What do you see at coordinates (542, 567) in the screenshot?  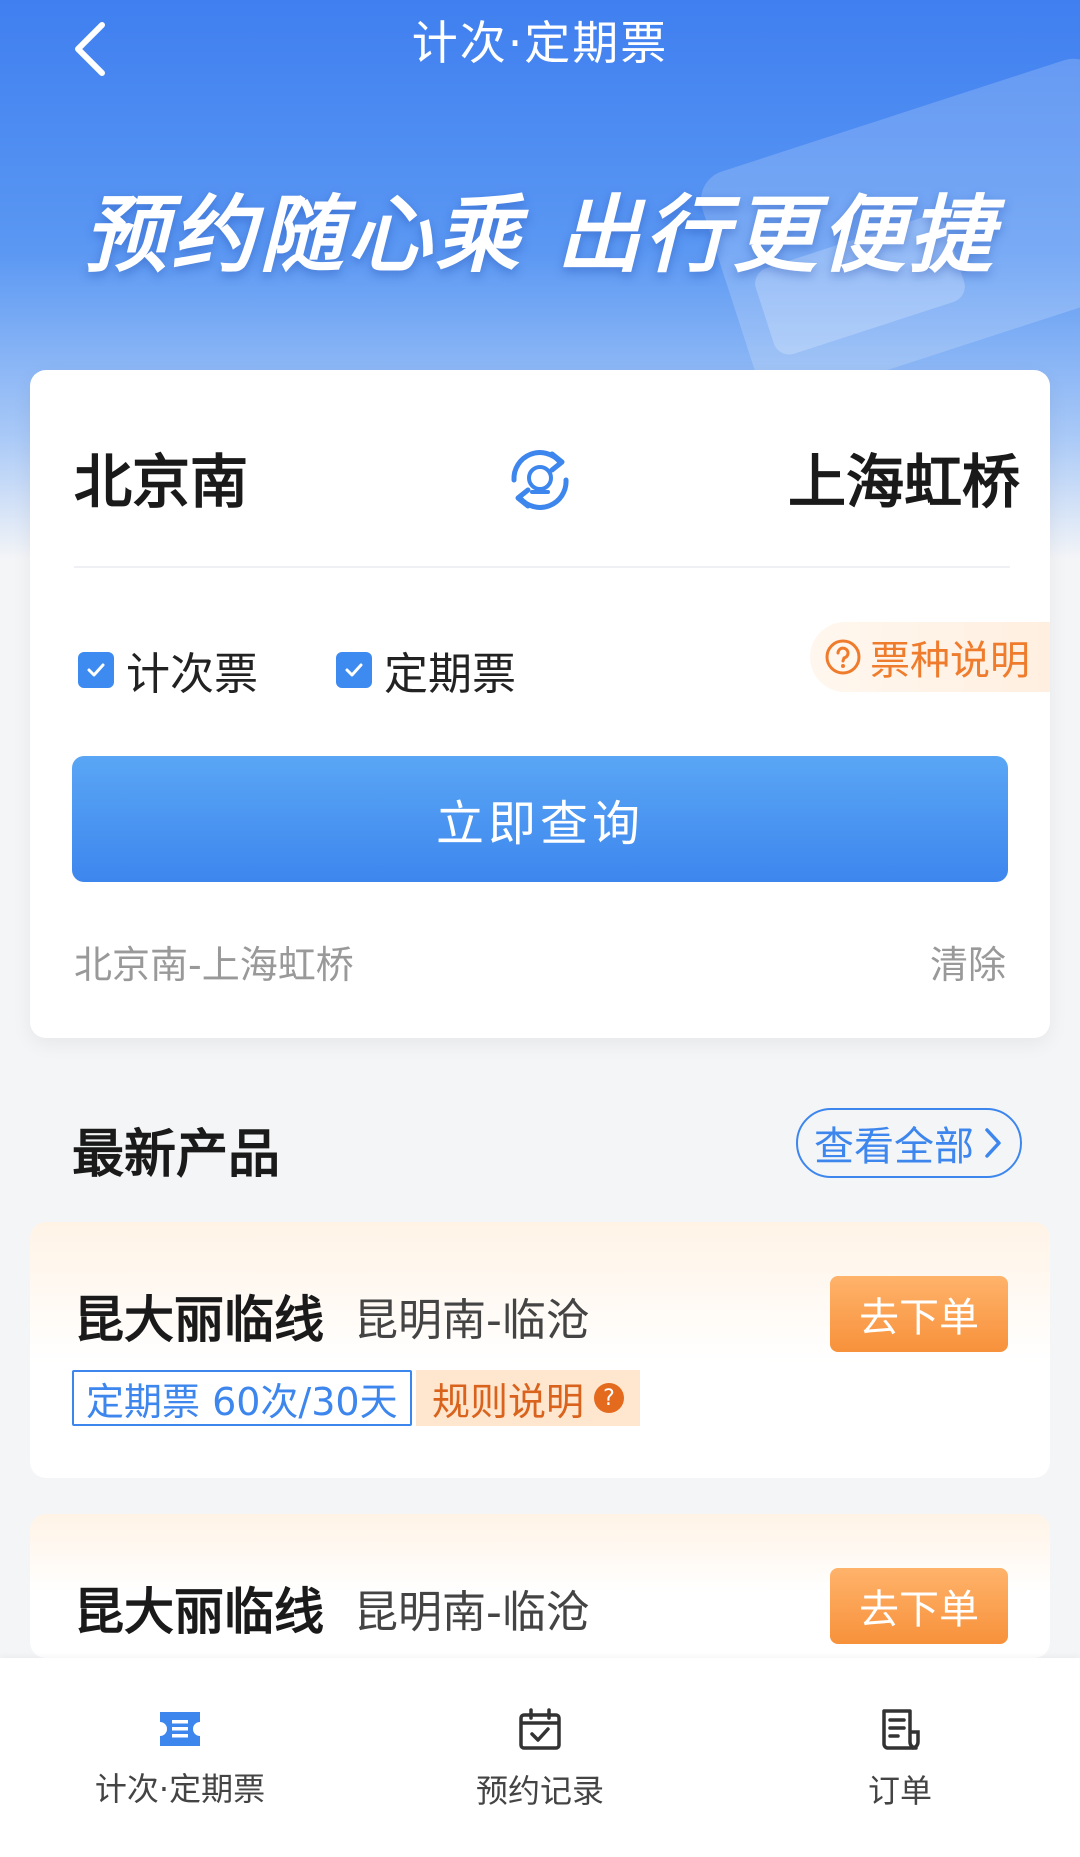 I see `divider` at bounding box center [542, 567].